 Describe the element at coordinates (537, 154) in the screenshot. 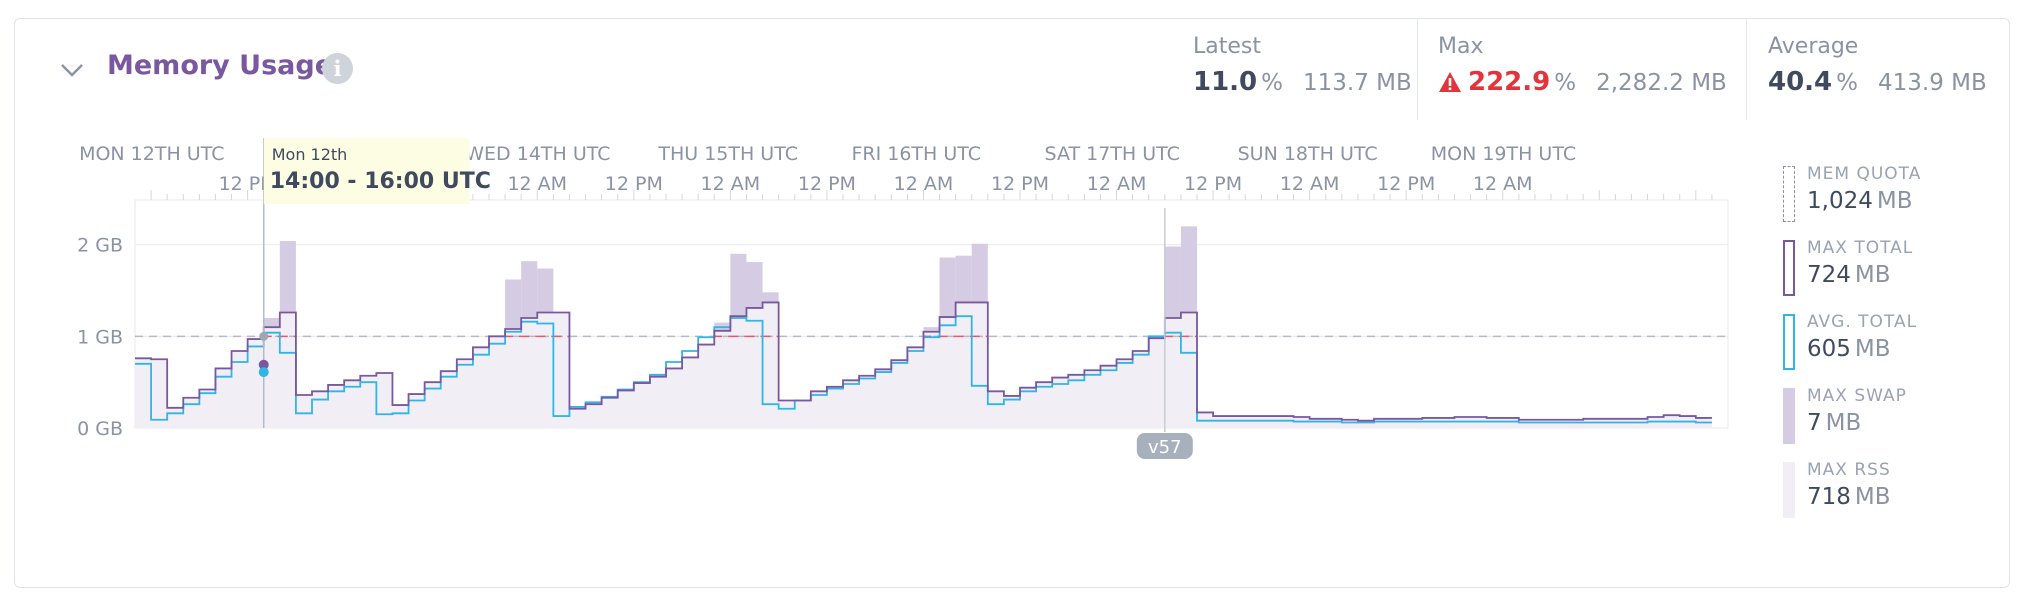

I see `day-label: WED 14TH UTC` at that location.